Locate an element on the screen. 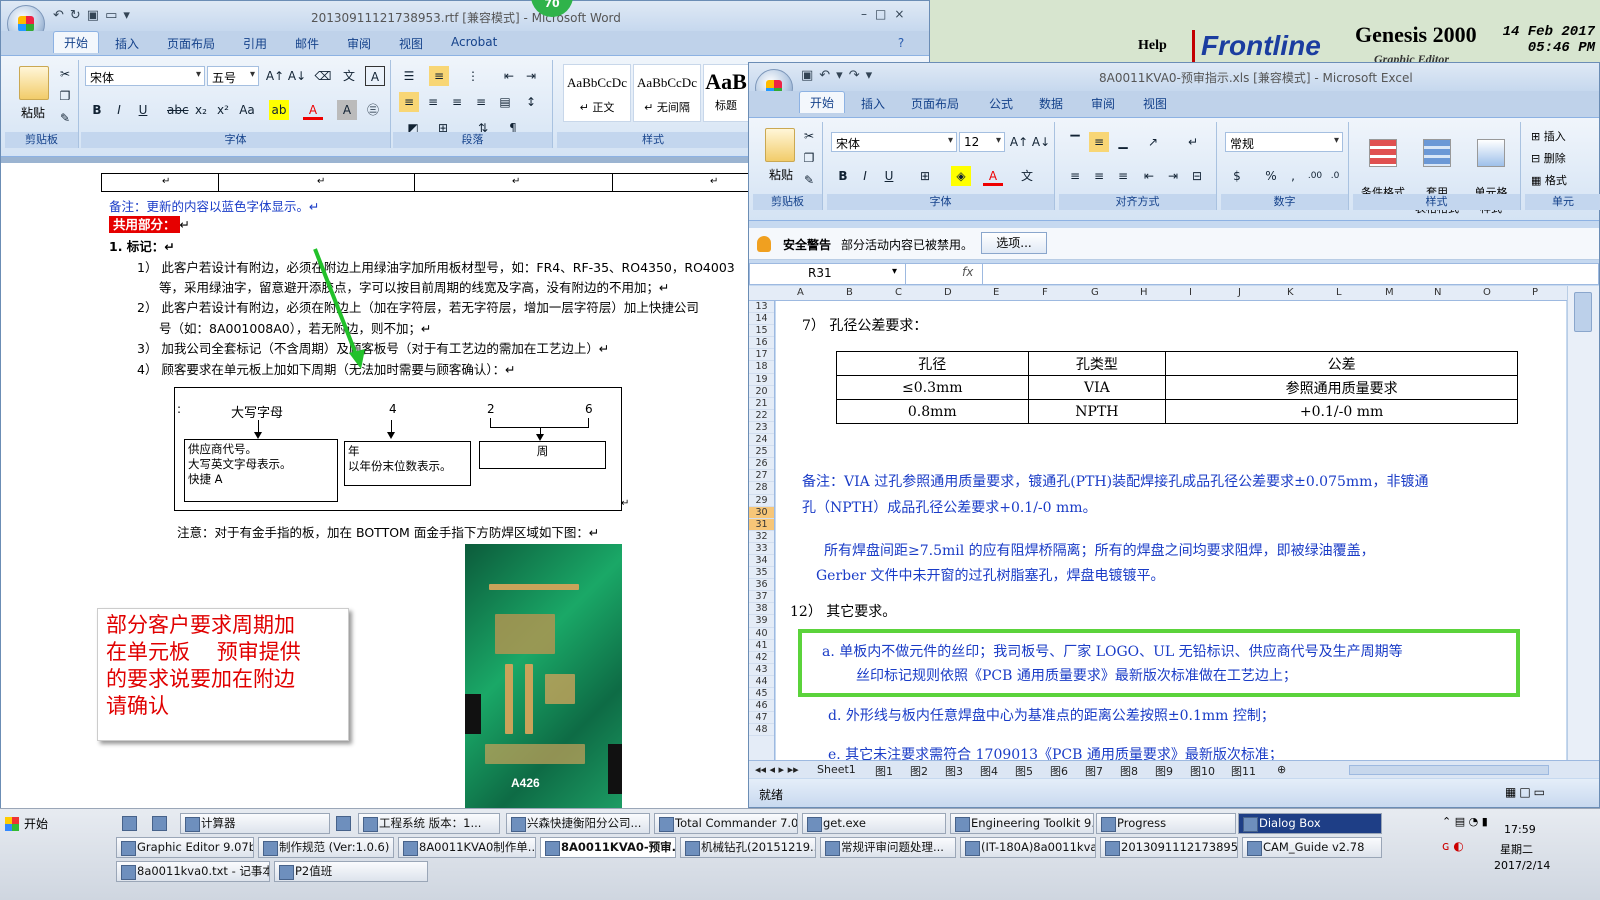  tab-view: 视图 is located at coordinates (1155, 103).